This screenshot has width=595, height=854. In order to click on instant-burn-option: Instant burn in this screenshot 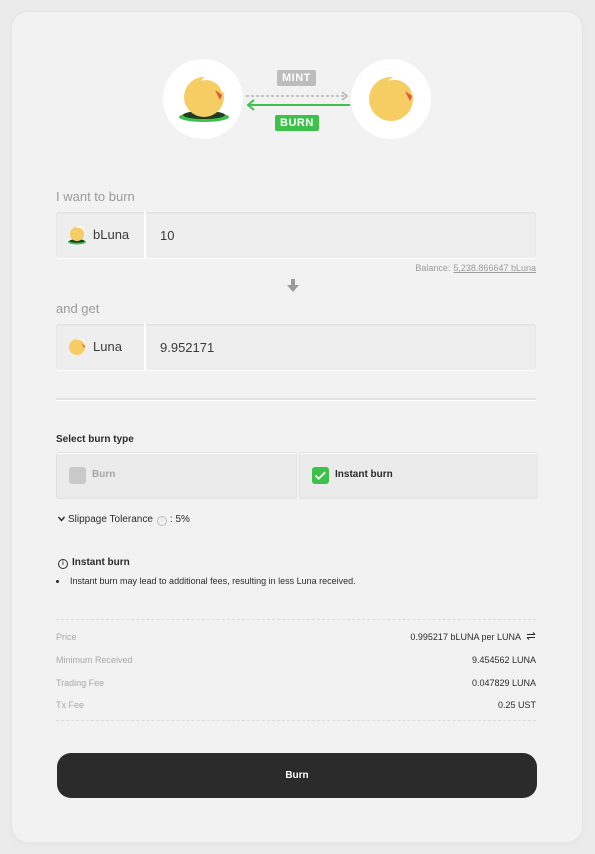, I will do `click(418, 475)`.